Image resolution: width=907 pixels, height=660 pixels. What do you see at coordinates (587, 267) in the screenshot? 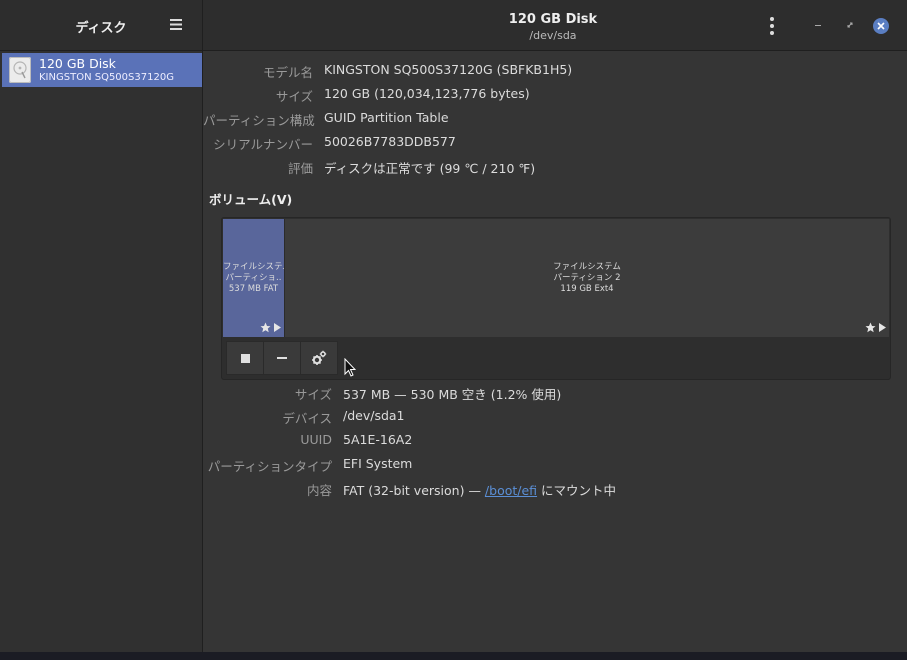
I see `partition-2-line1: ファイルシステム` at bounding box center [587, 267].